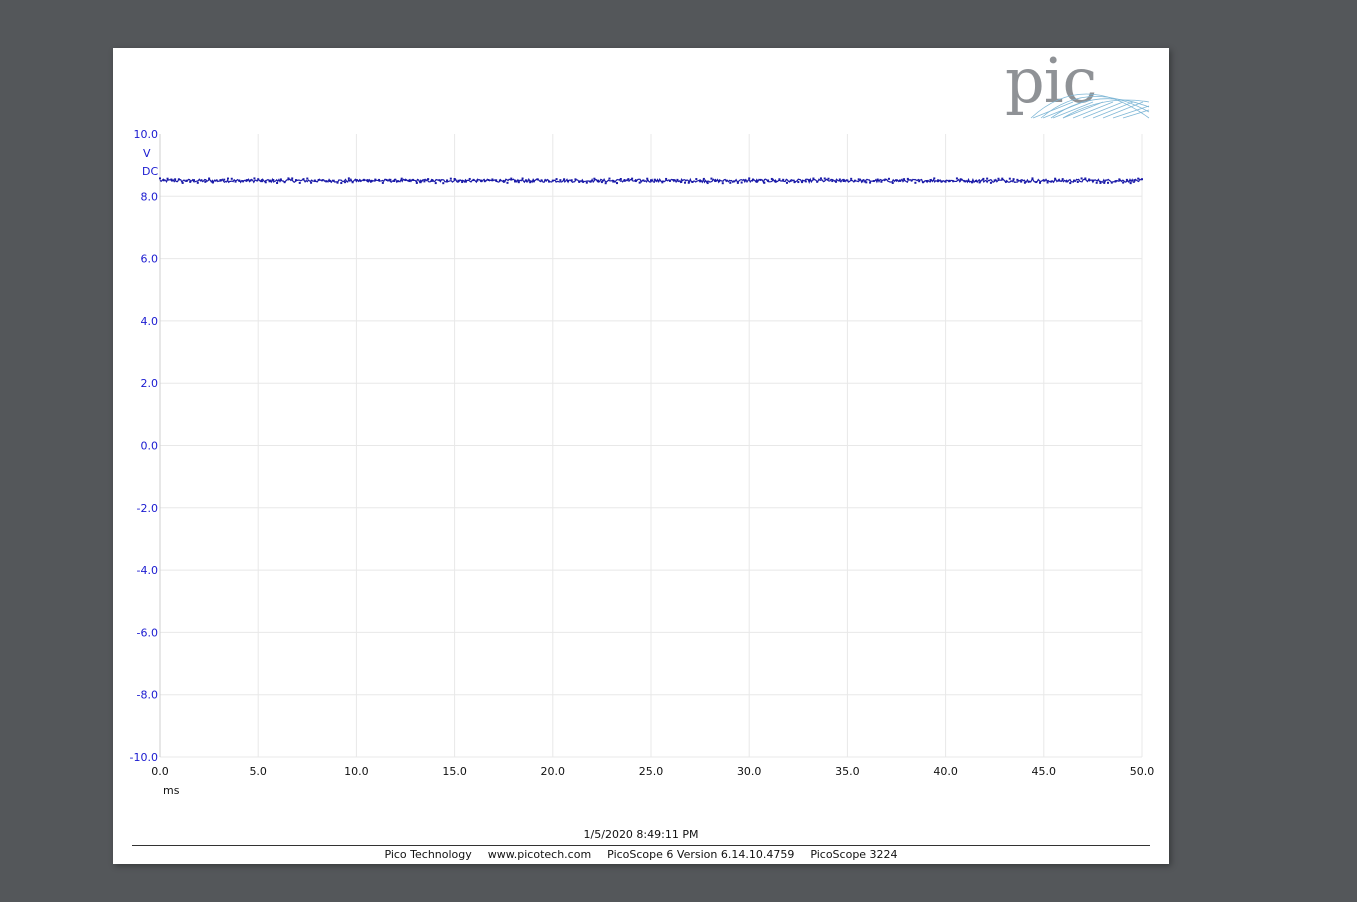 The image size is (1357, 902). Describe the element at coordinates (150, 321) in the screenshot. I see `y-tick-label: 4.0` at that location.